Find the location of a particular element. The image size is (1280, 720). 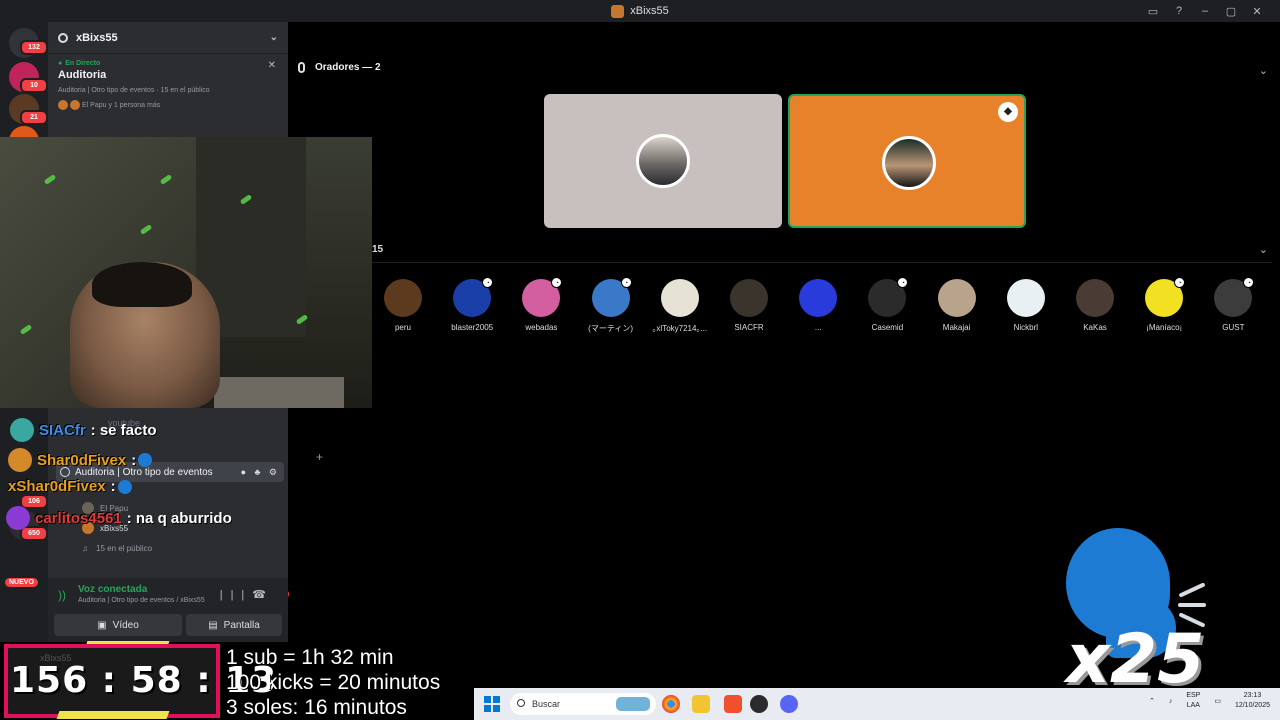

member-name: Casemid is located at coordinates (887, 327).